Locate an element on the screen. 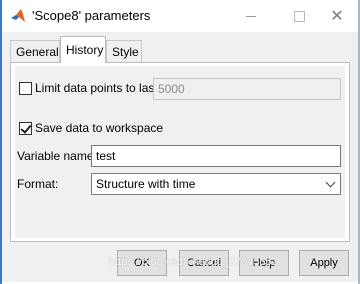 This screenshot has height=284, width=360. chevron-down-icon is located at coordinates (330, 184).